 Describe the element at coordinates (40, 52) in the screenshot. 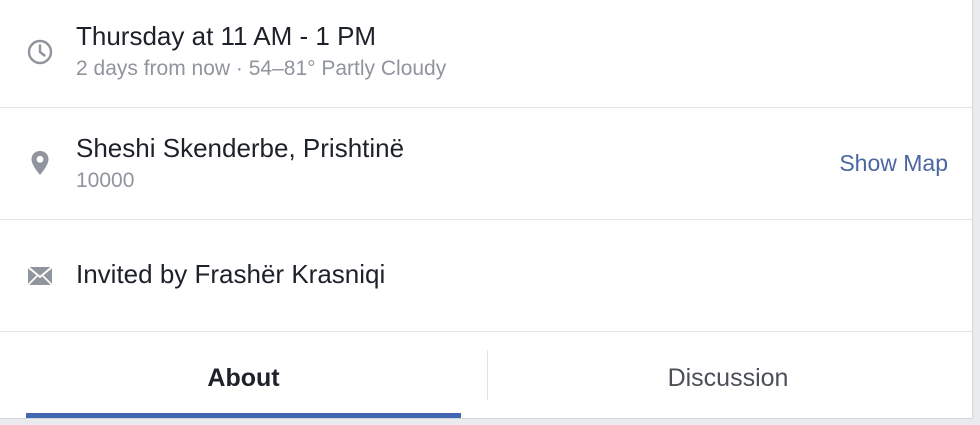

I see `clock-icon` at that location.